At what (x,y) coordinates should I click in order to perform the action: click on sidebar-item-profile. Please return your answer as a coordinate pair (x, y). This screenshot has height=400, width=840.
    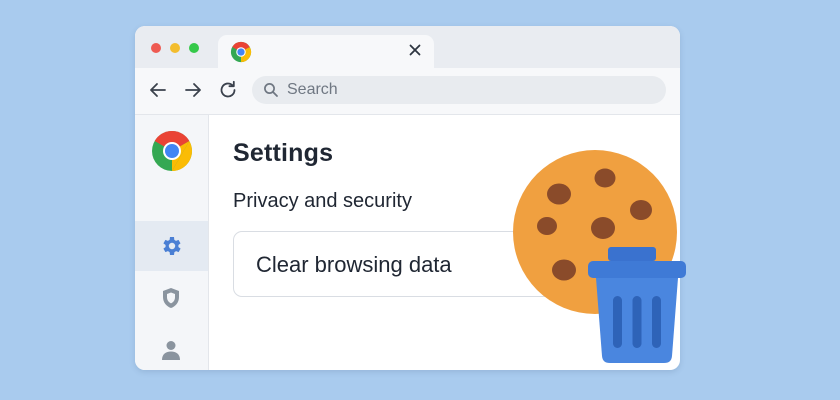
    Looking at the image, I should click on (171, 347).